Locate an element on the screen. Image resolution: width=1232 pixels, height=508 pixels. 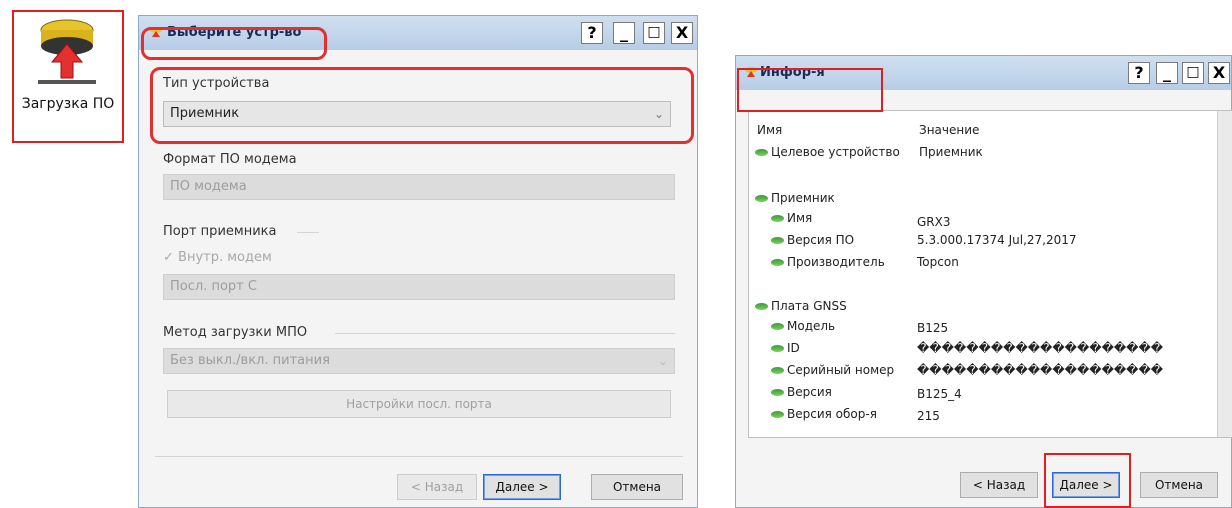
modem-format-select: ПО модема is located at coordinates (419, 187).